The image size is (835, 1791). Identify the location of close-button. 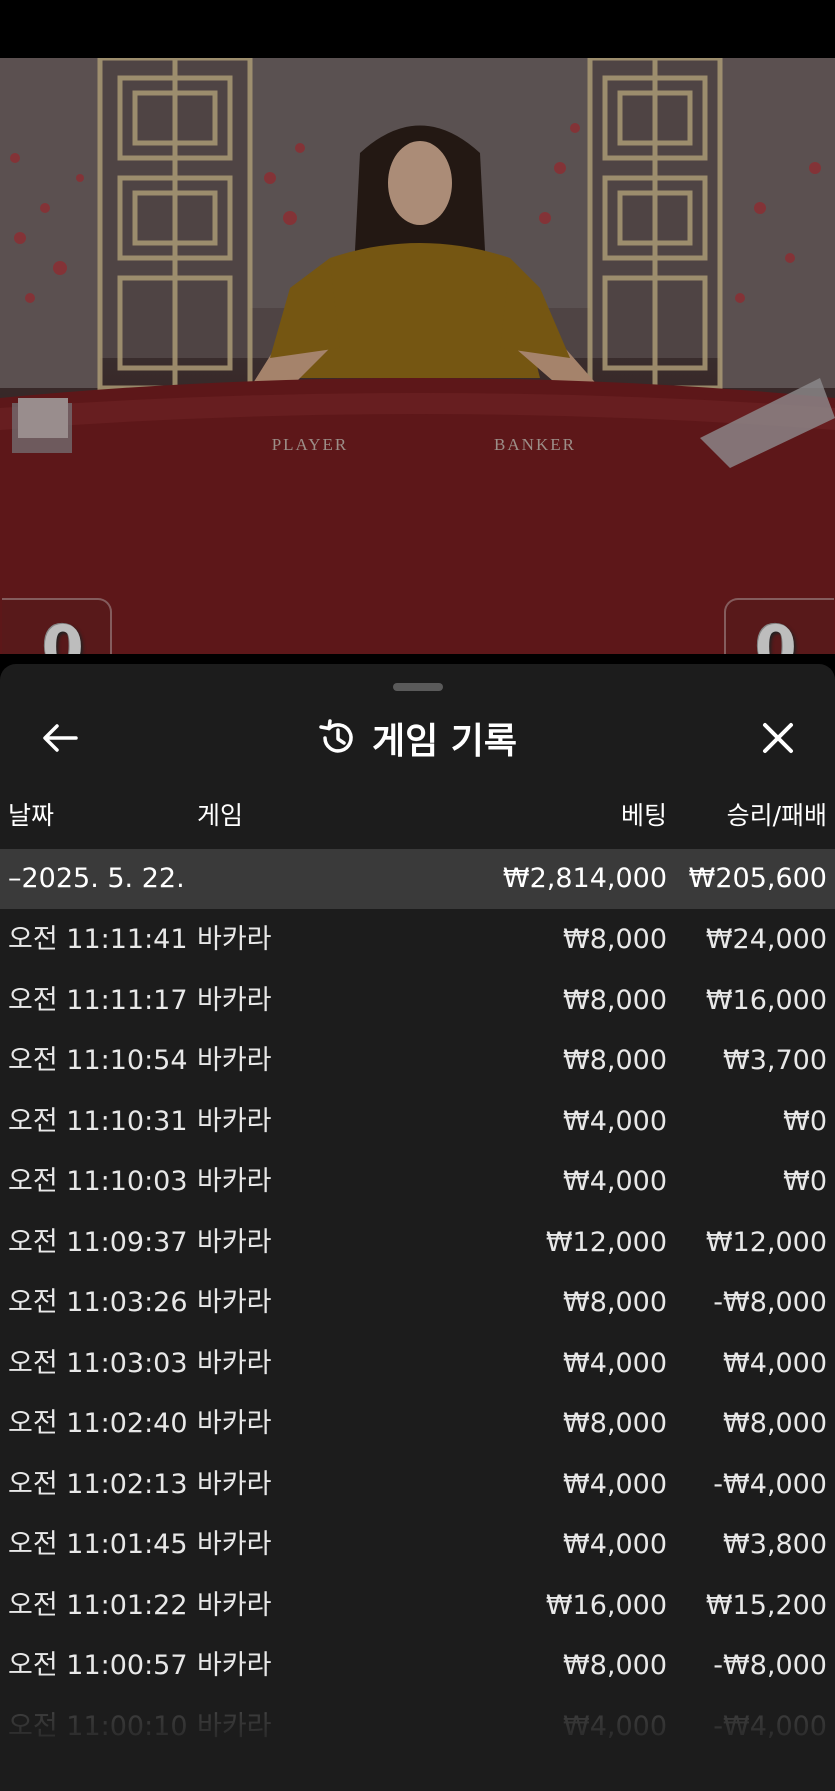
(778, 738).